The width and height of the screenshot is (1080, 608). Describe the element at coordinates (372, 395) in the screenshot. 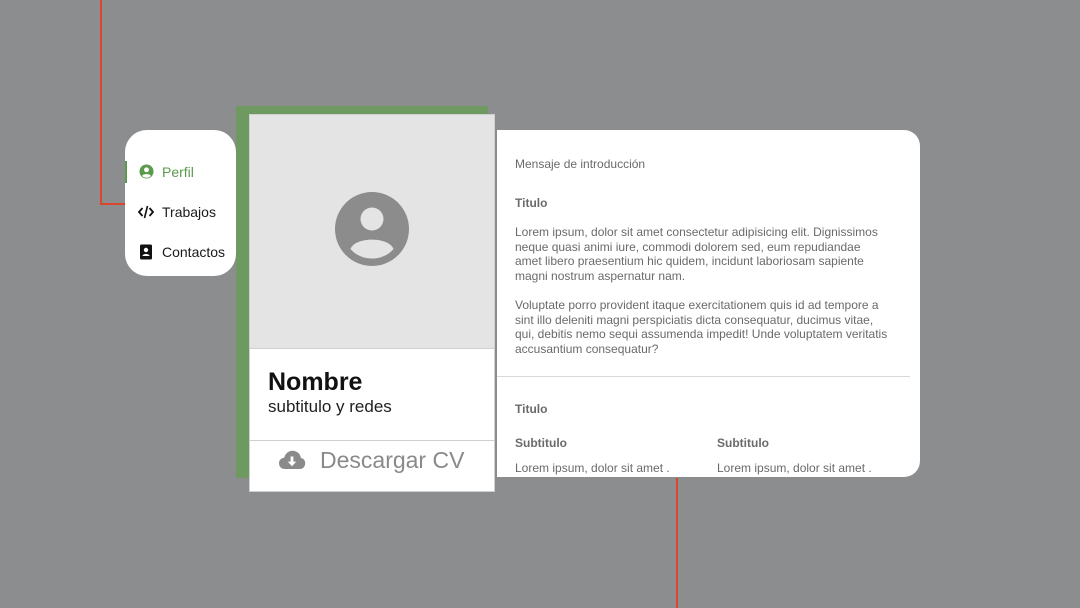

I see `profile-name-block: Nombre subtitulo y redes` at that location.